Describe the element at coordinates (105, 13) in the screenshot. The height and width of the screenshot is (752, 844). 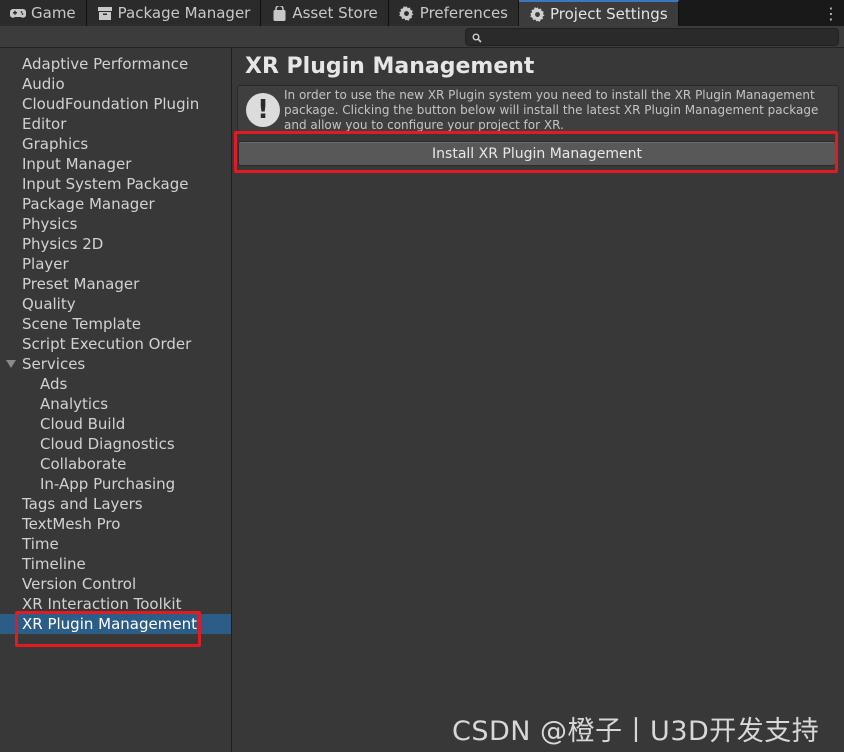
I see `package-icon` at that location.